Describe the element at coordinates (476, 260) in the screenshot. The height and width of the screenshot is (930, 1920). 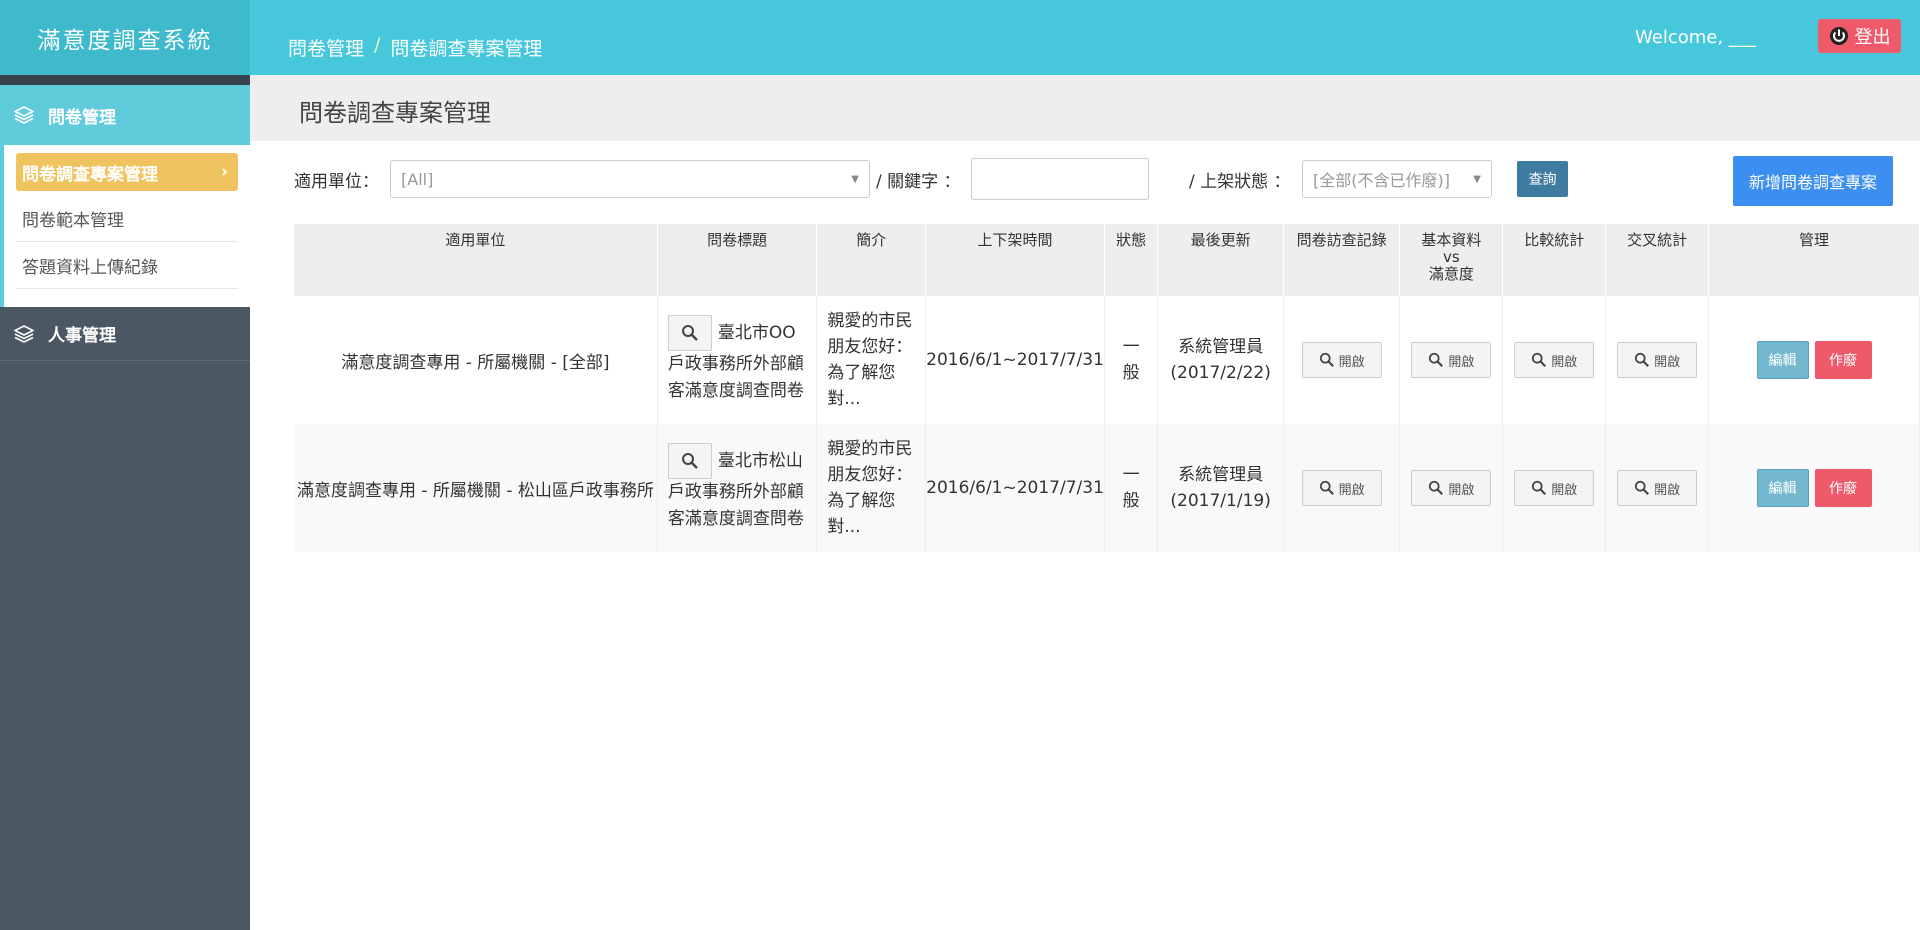
I see `col-header-unit: 適用單位` at that location.